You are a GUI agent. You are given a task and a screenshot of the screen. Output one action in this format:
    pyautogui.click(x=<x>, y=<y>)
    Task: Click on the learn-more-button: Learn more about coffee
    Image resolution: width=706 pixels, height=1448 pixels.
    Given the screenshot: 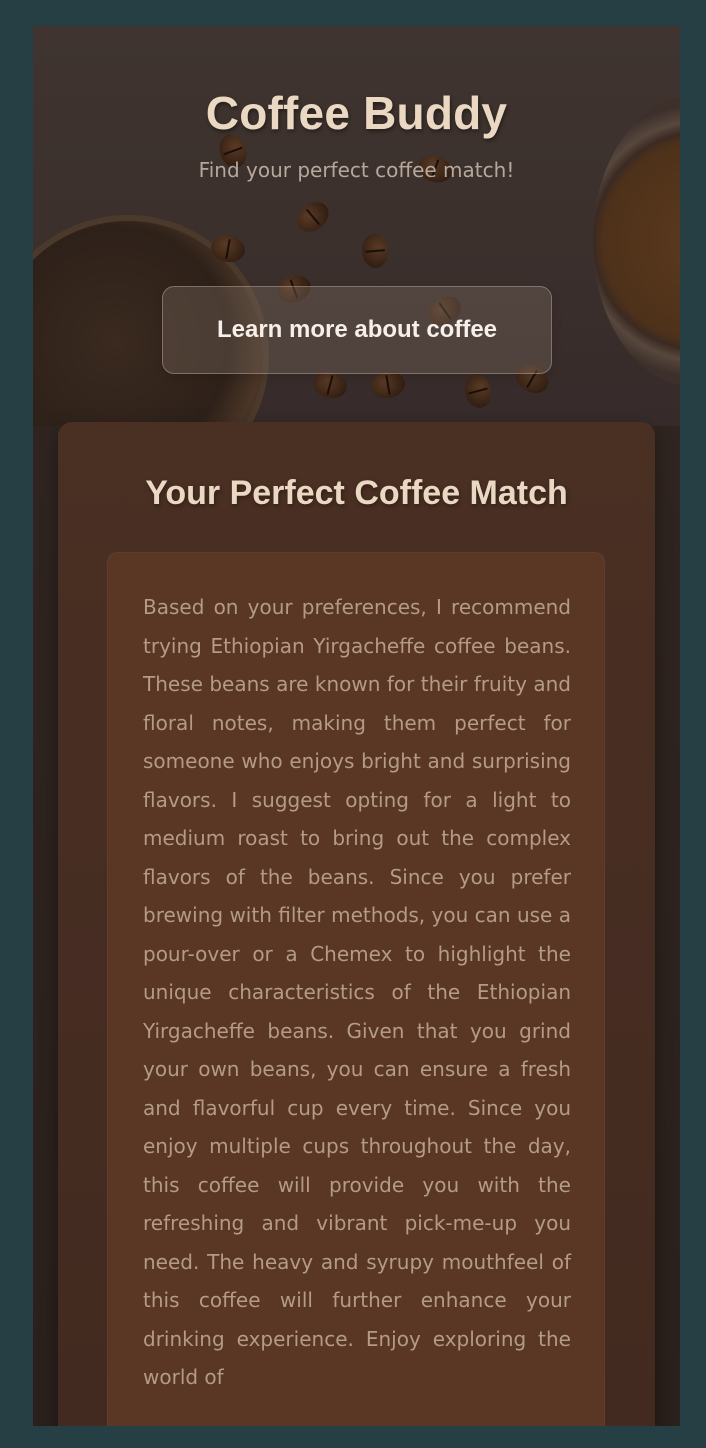 What is the action you would take?
    pyautogui.click(x=357, y=330)
    